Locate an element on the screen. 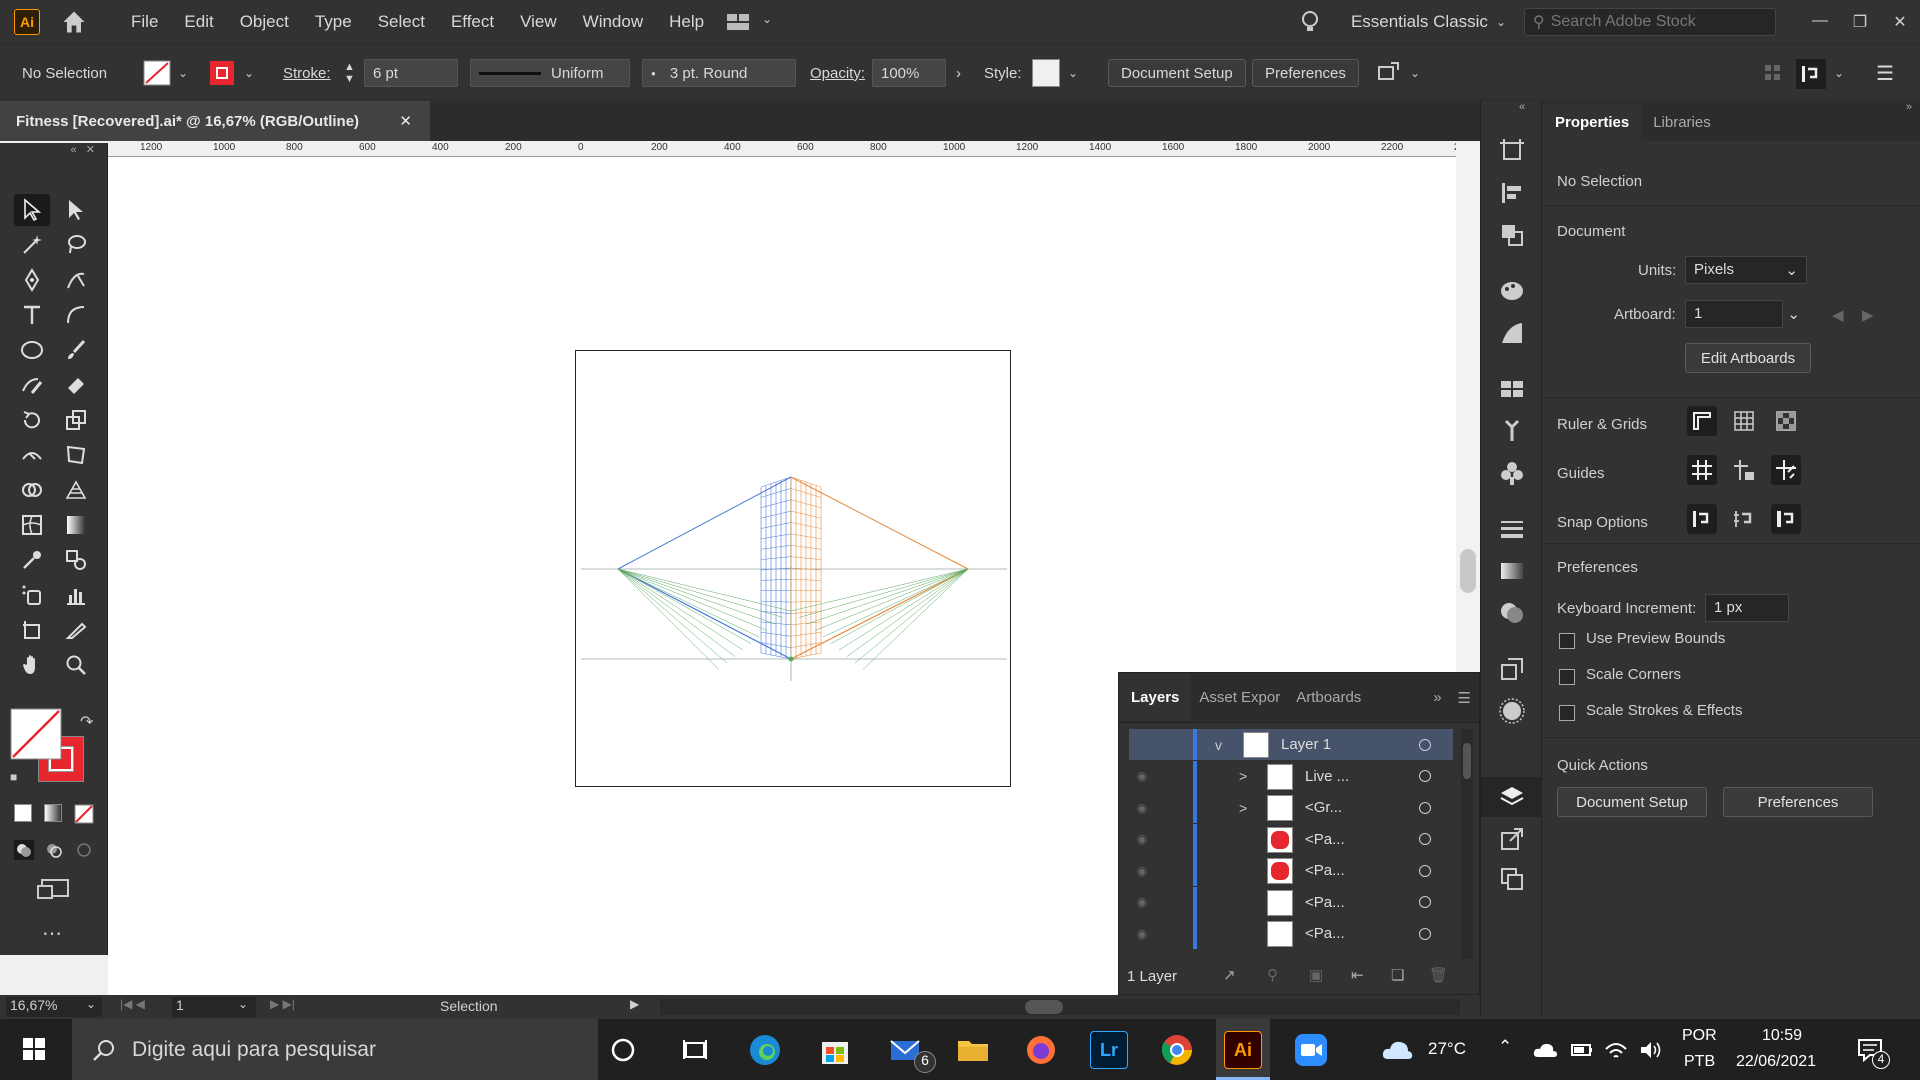 The height and width of the screenshot is (1080, 1920). quick-preferences-button: Preferences is located at coordinates (1798, 802).